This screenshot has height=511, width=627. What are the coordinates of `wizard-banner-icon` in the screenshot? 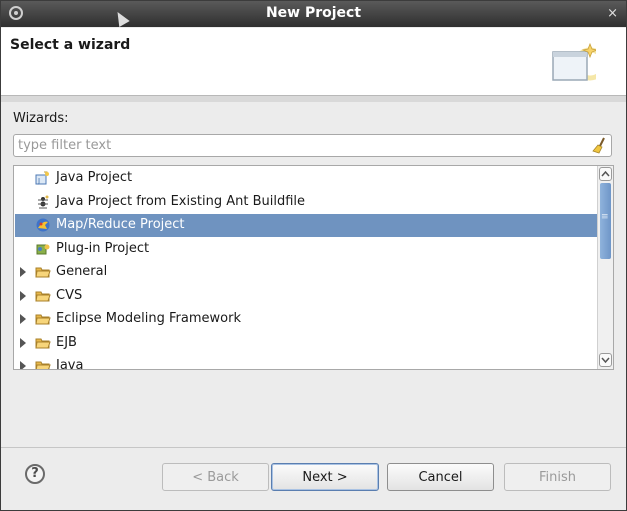 It's located at (574, 61).